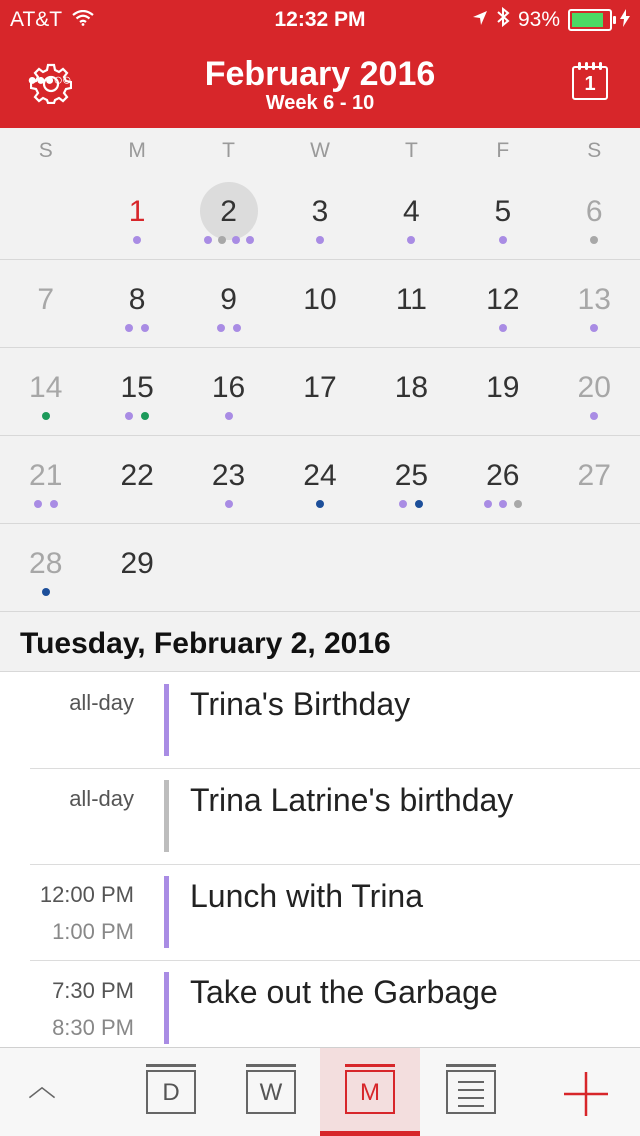  I want to click on event-row: all-day Trina's Birthday, so click(320, 720).